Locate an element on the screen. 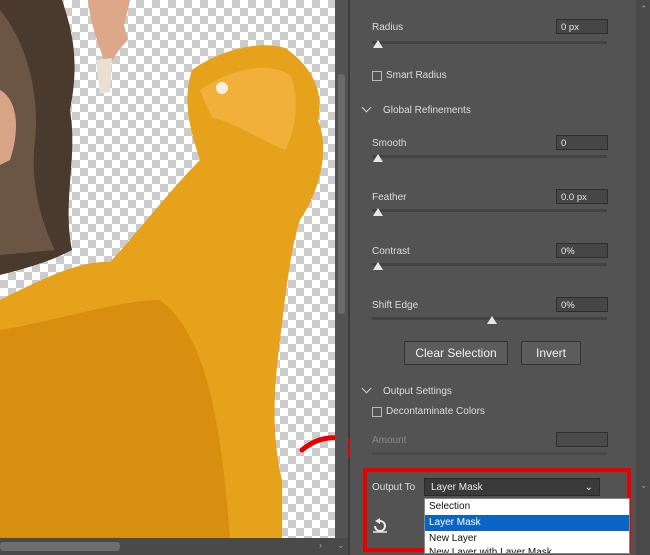  contrast-slider is located at coordinates (489, 264).